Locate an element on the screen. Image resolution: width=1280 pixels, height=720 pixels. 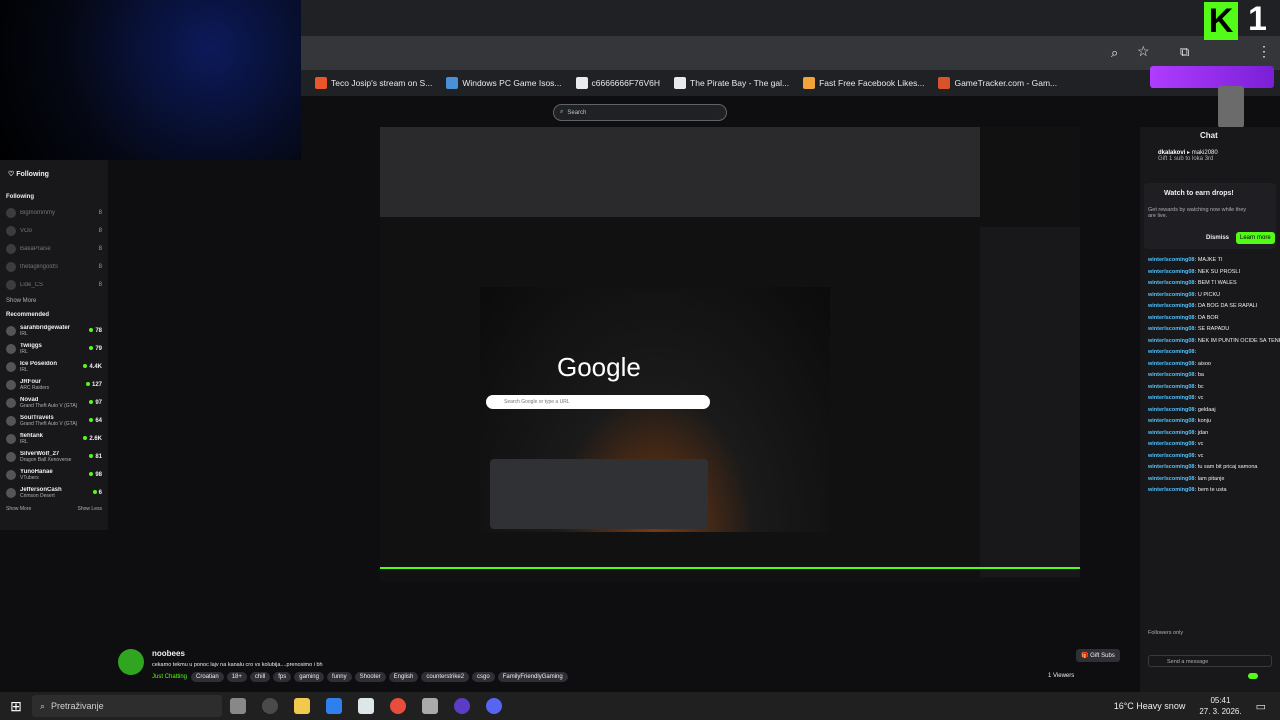
category-link: Just Chatting is located at coordinates (169, 677).